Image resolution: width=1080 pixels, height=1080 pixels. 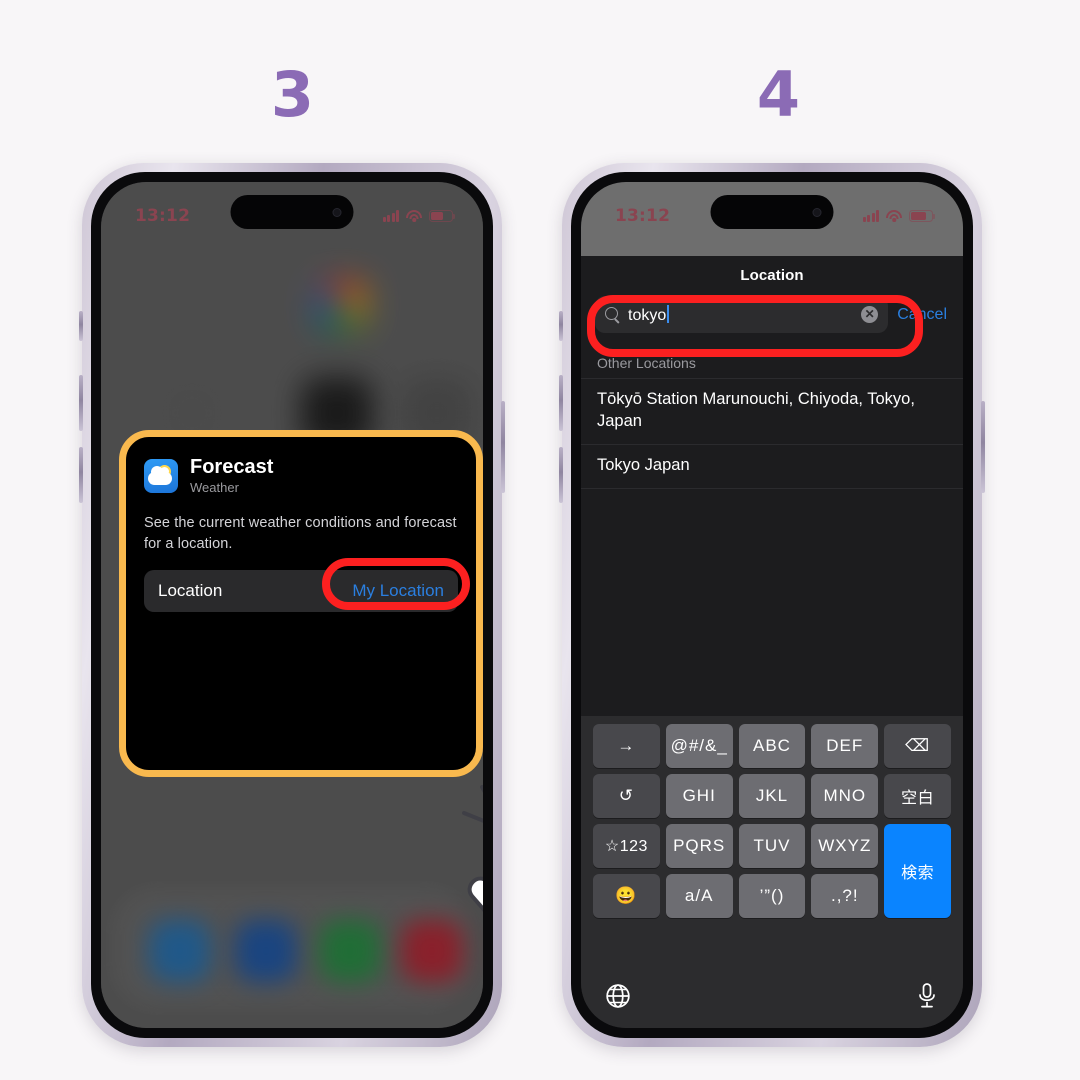 What do you see at coordinates (772, 1001) in the screenshot?
I see `keyboard-bottom-bar` at bounding box center [772, 1001].